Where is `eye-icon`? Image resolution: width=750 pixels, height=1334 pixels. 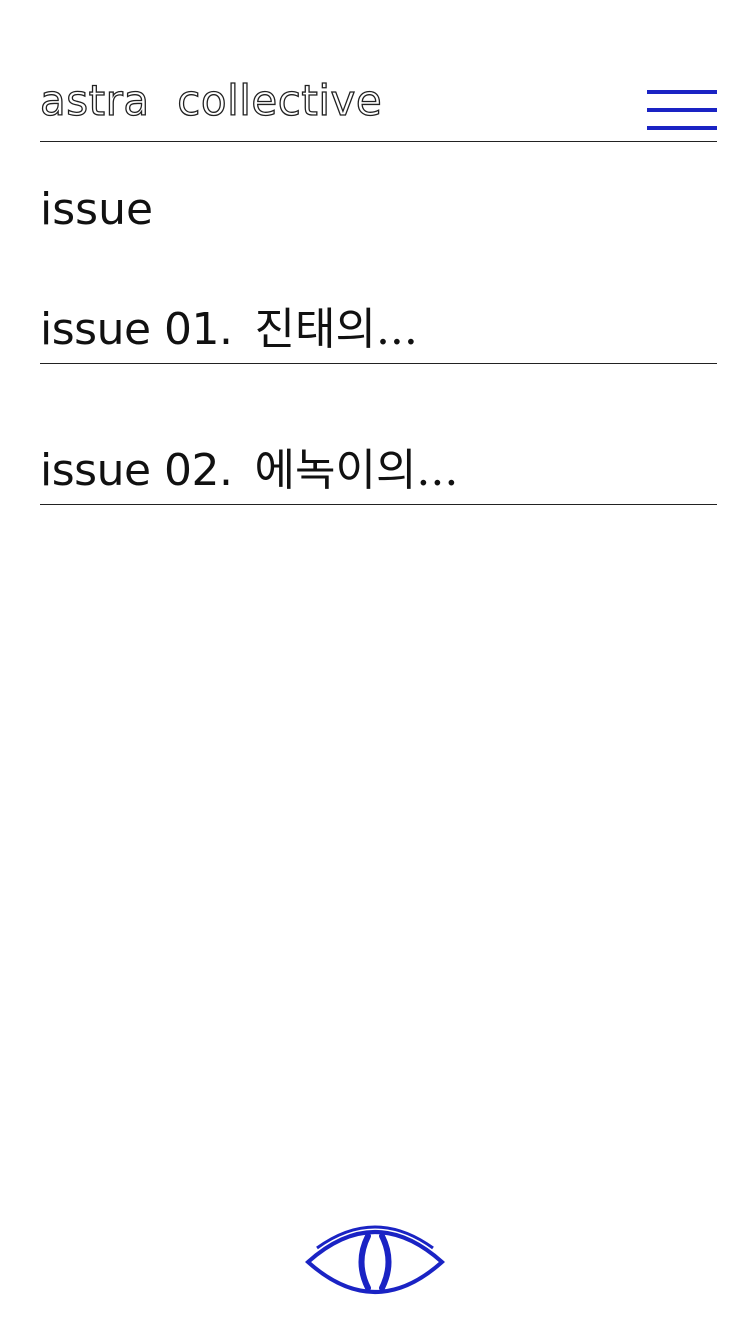
eye-icon is located at coordinates (375, 1259).